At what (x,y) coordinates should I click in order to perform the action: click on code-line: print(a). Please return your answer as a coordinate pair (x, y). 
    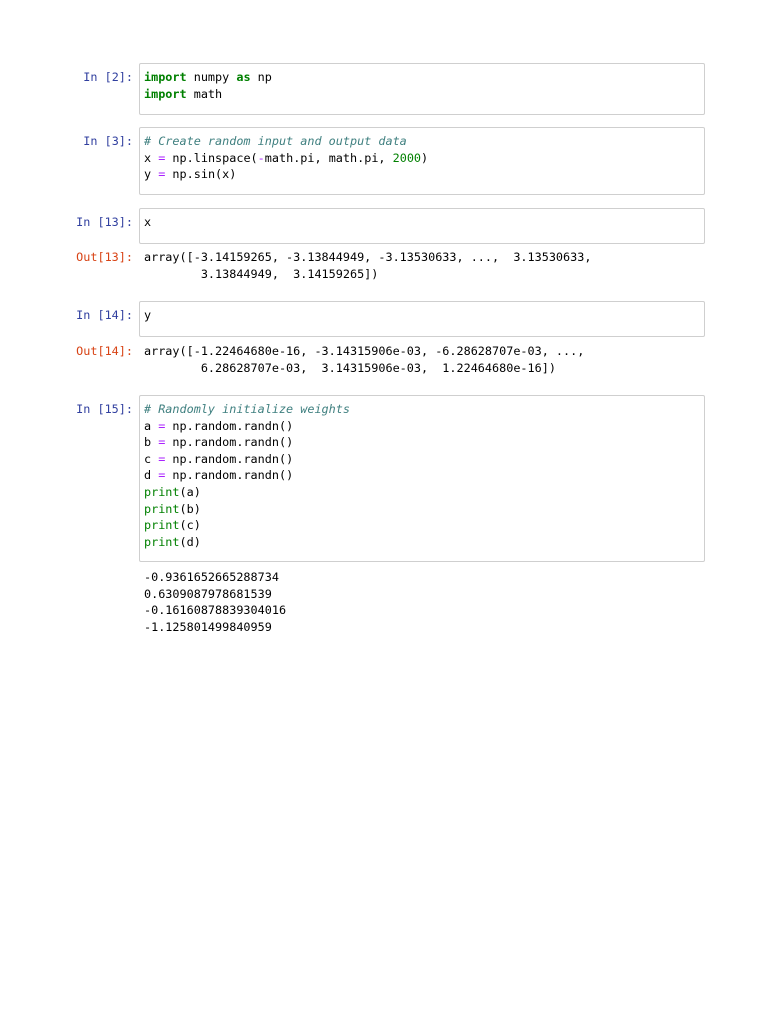
    Looking at the image, I should click on (422, 492).